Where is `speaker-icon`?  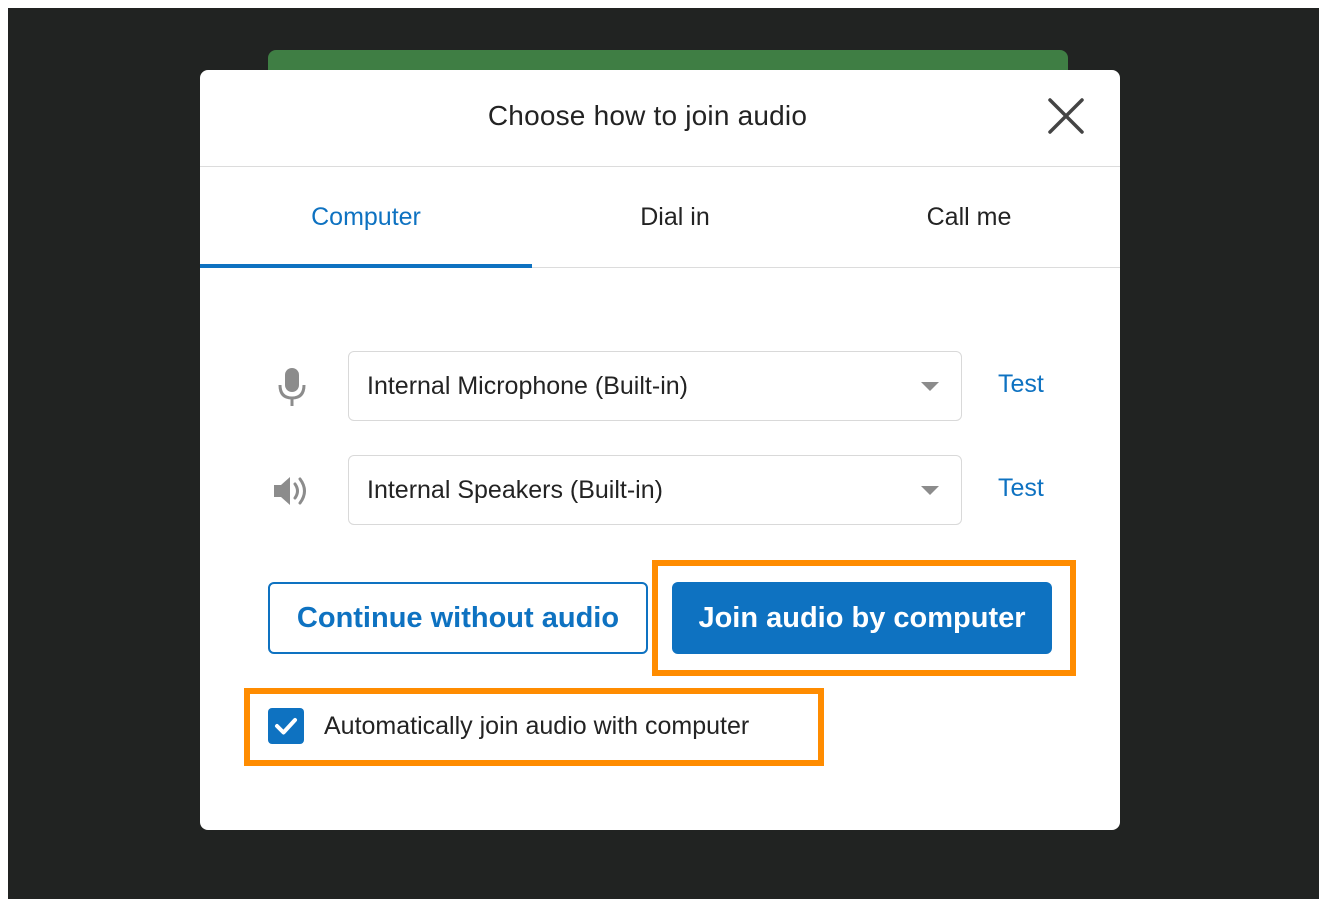
speaker-icon is located at coordinates (292, 491).